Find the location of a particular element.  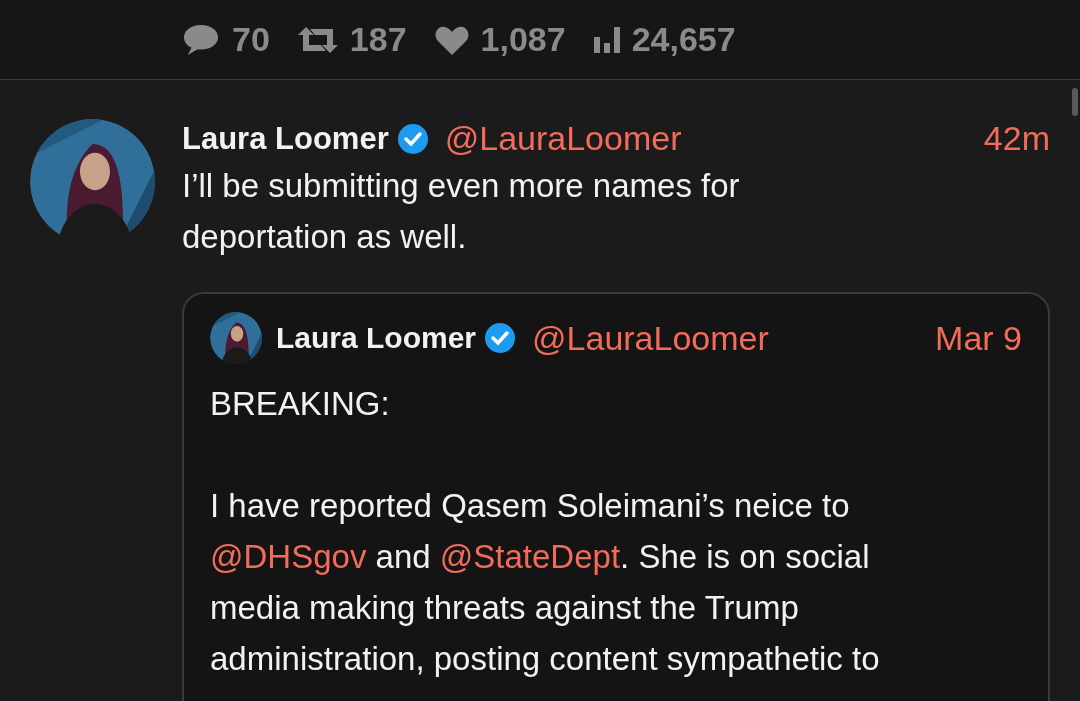

replies-count: 70 is located at coordinates (251, 39).